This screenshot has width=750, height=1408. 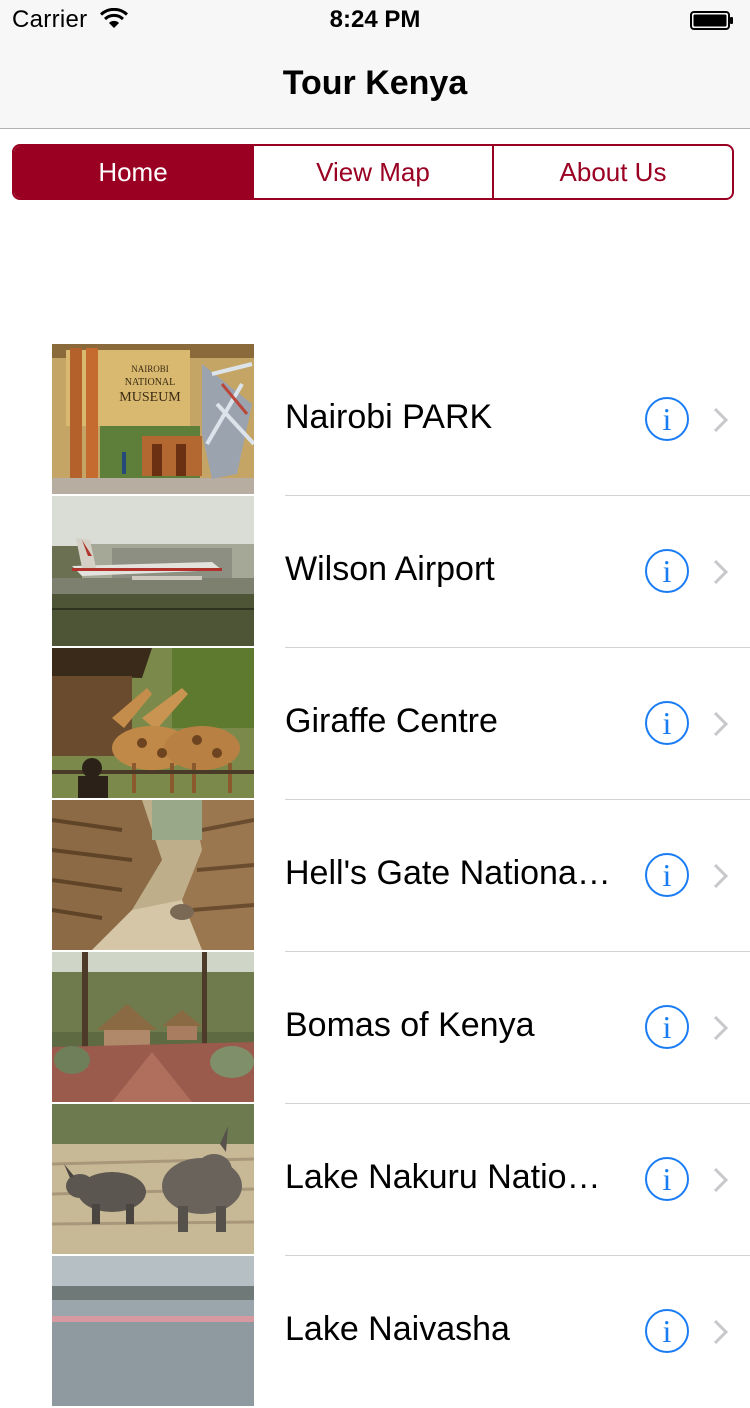 What do you see at coordinates (150, 397) in the screenshot?
I see `museum-sign-line-3: MUSEUM` at bounding box center [150, 397].